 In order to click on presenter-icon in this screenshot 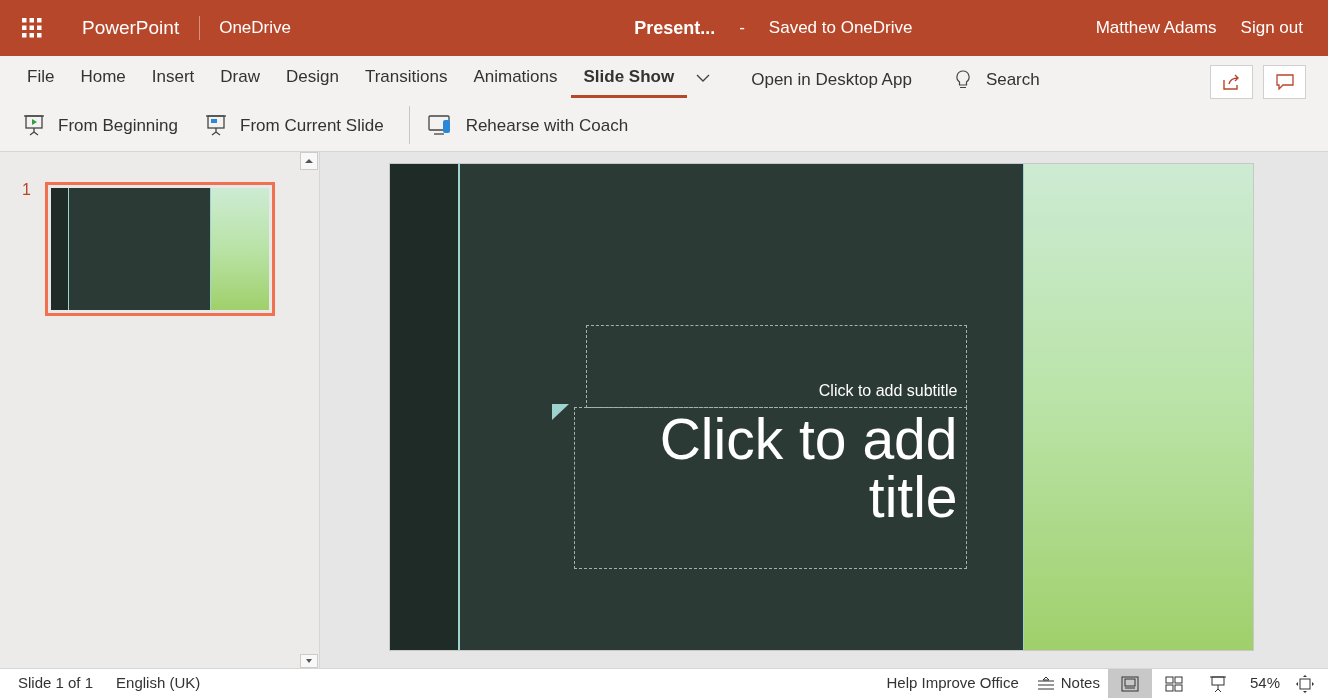, I will do `click(1217, 683)`.